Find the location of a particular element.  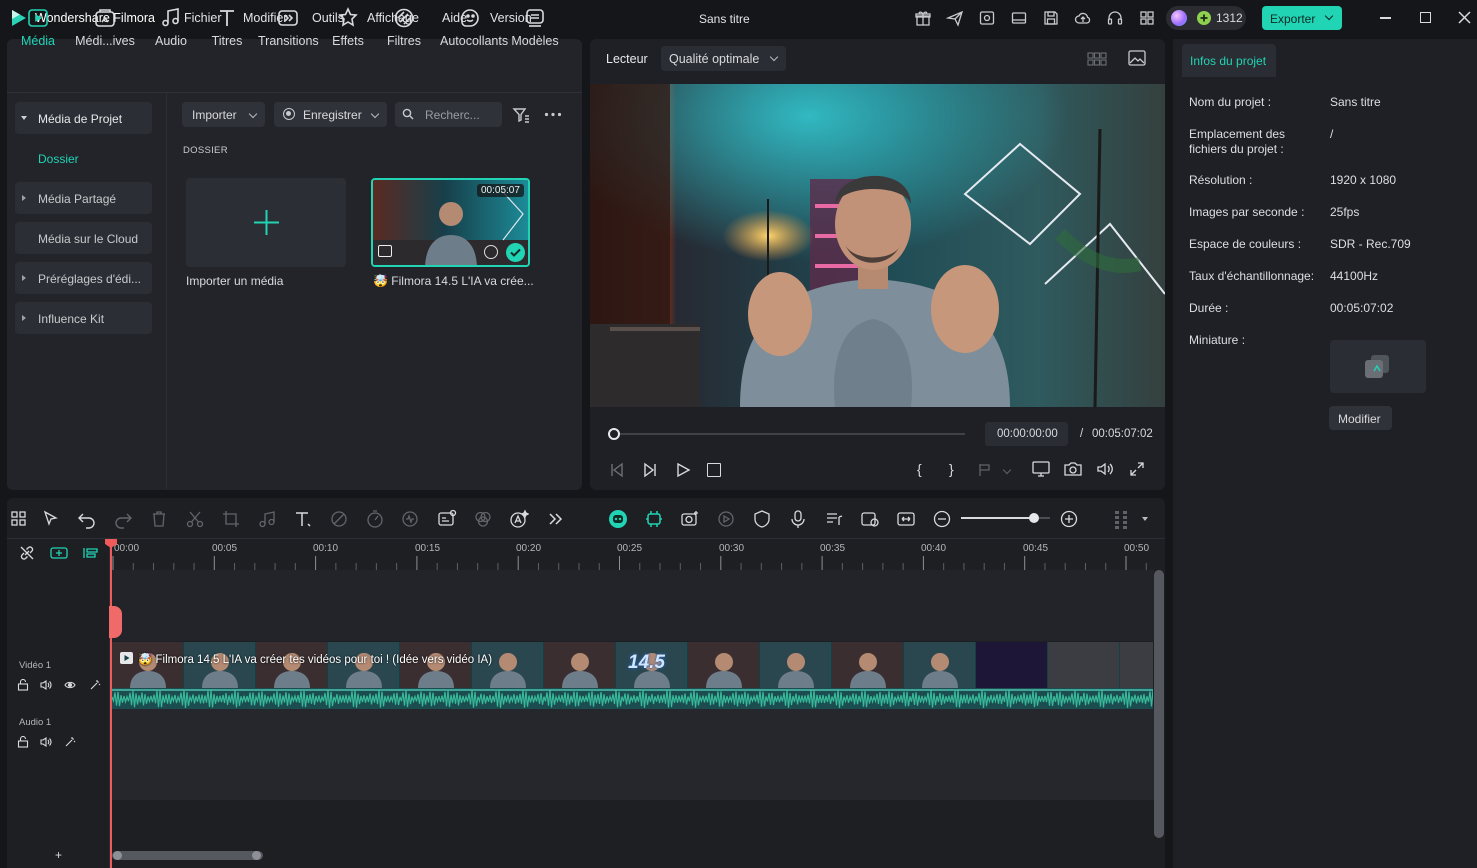

media-clip-thumbnail: 00:05:07 is located at coordinates (450, 222).